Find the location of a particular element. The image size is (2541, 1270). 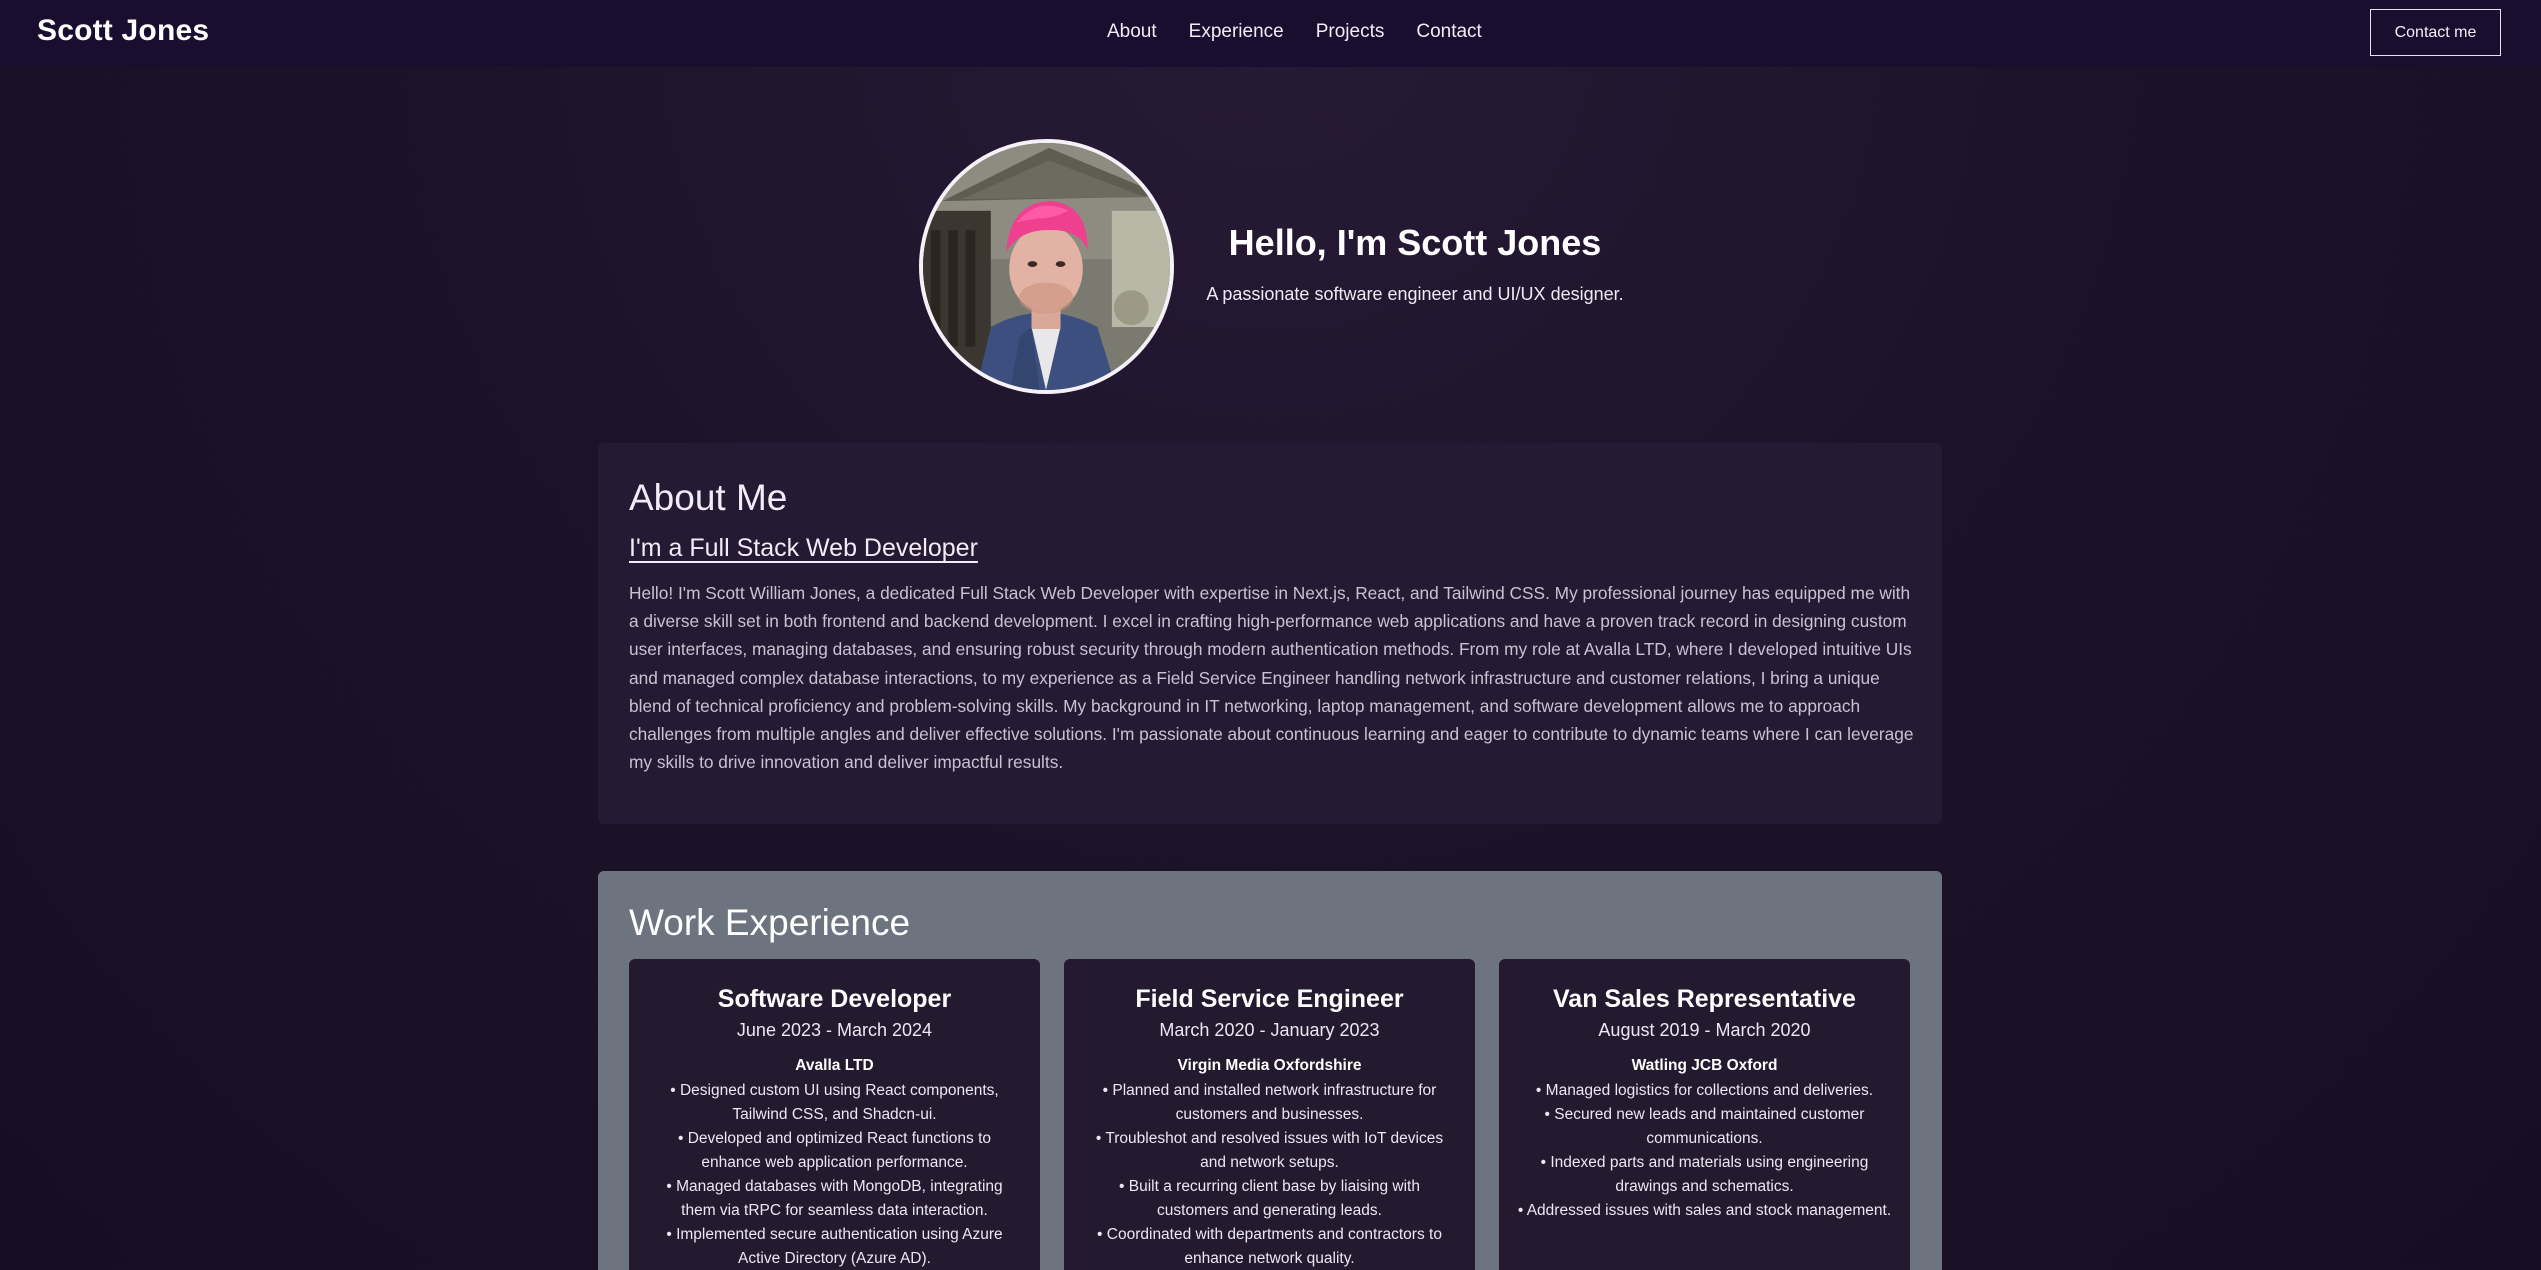

brand-name: Scott Jones is located at coordinates (123, 31).